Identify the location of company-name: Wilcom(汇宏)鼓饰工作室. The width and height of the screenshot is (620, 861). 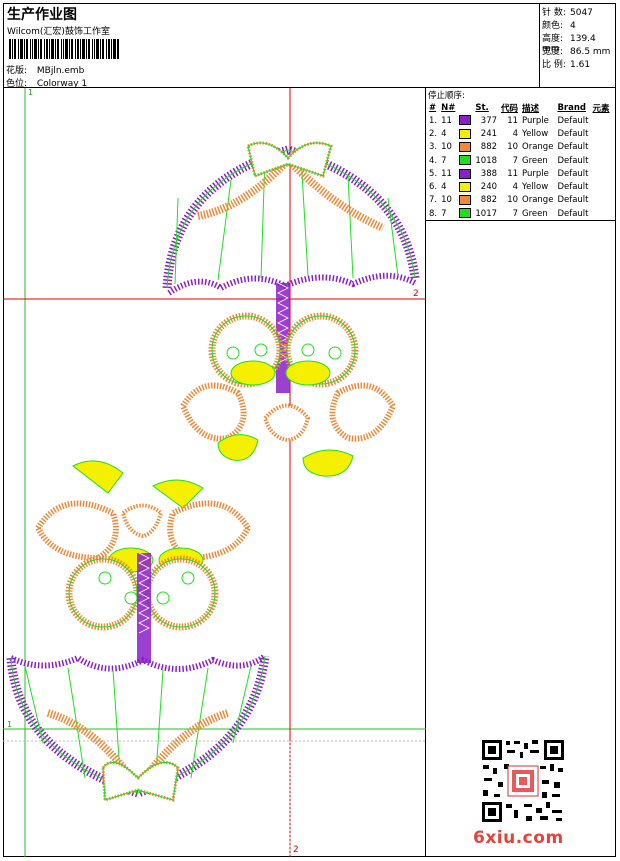
(58, 32).